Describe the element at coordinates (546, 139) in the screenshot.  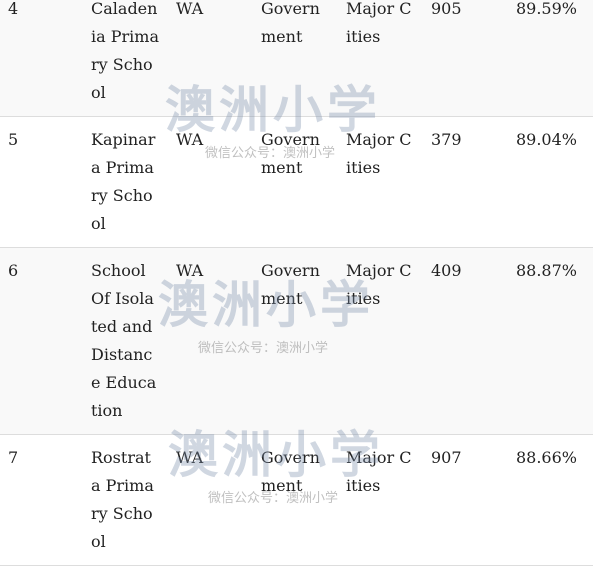
I see `cell-percent: 89.04%` at that location.